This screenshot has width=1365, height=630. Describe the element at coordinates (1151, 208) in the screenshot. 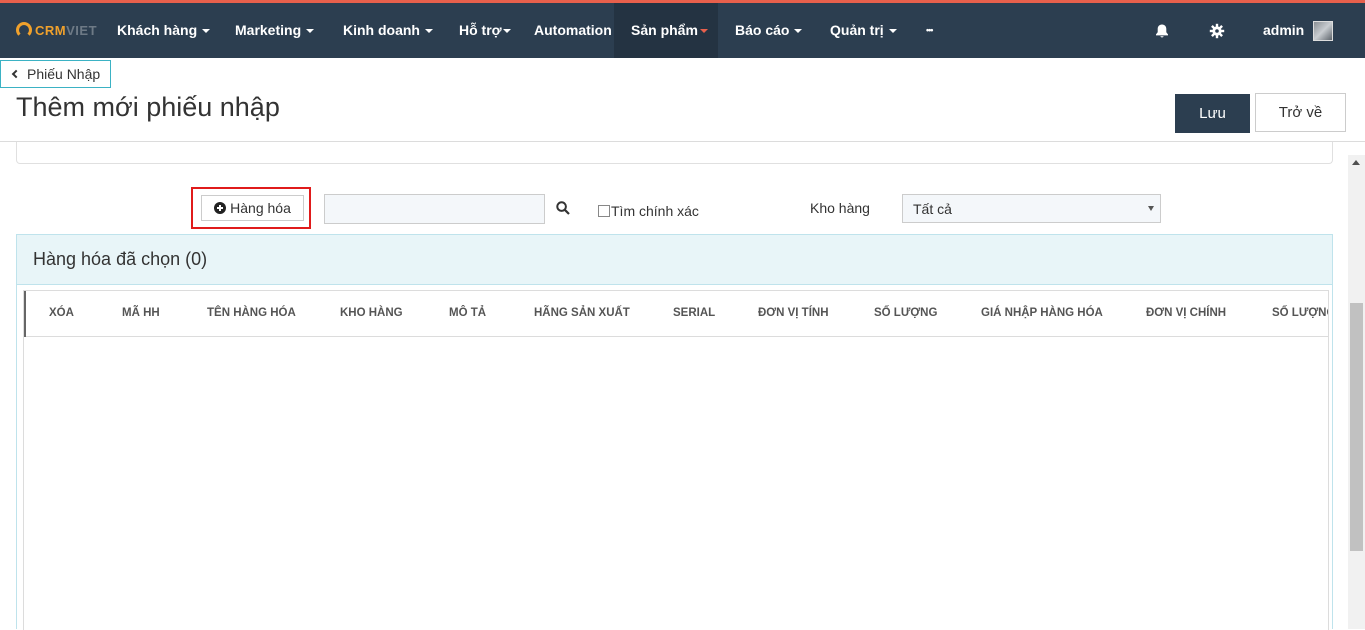

I see `dropdown-arrow-icon` at that location.